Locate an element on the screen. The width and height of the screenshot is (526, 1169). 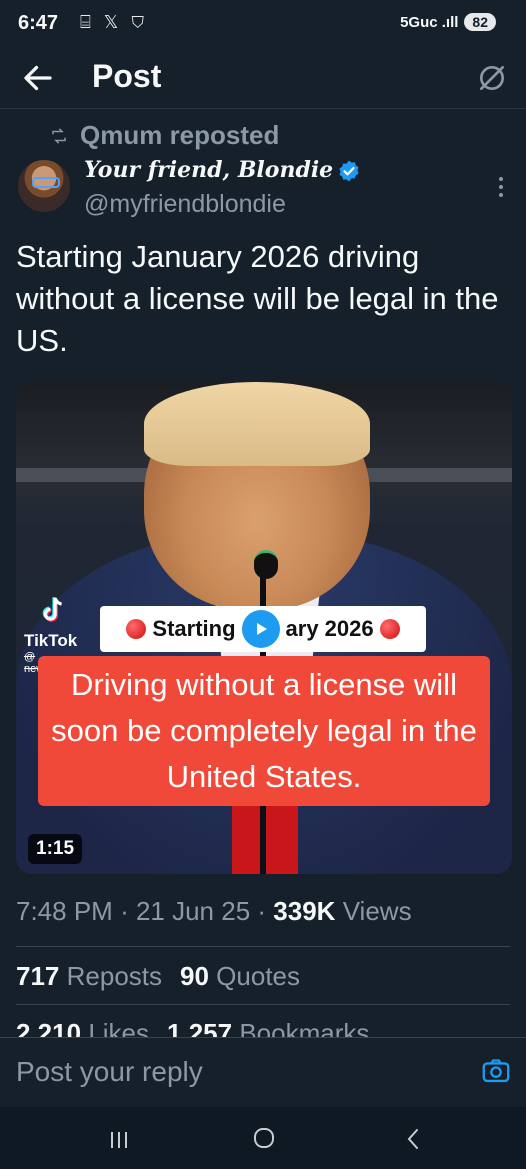
camera-icon is located at coordinates (496, 1071).